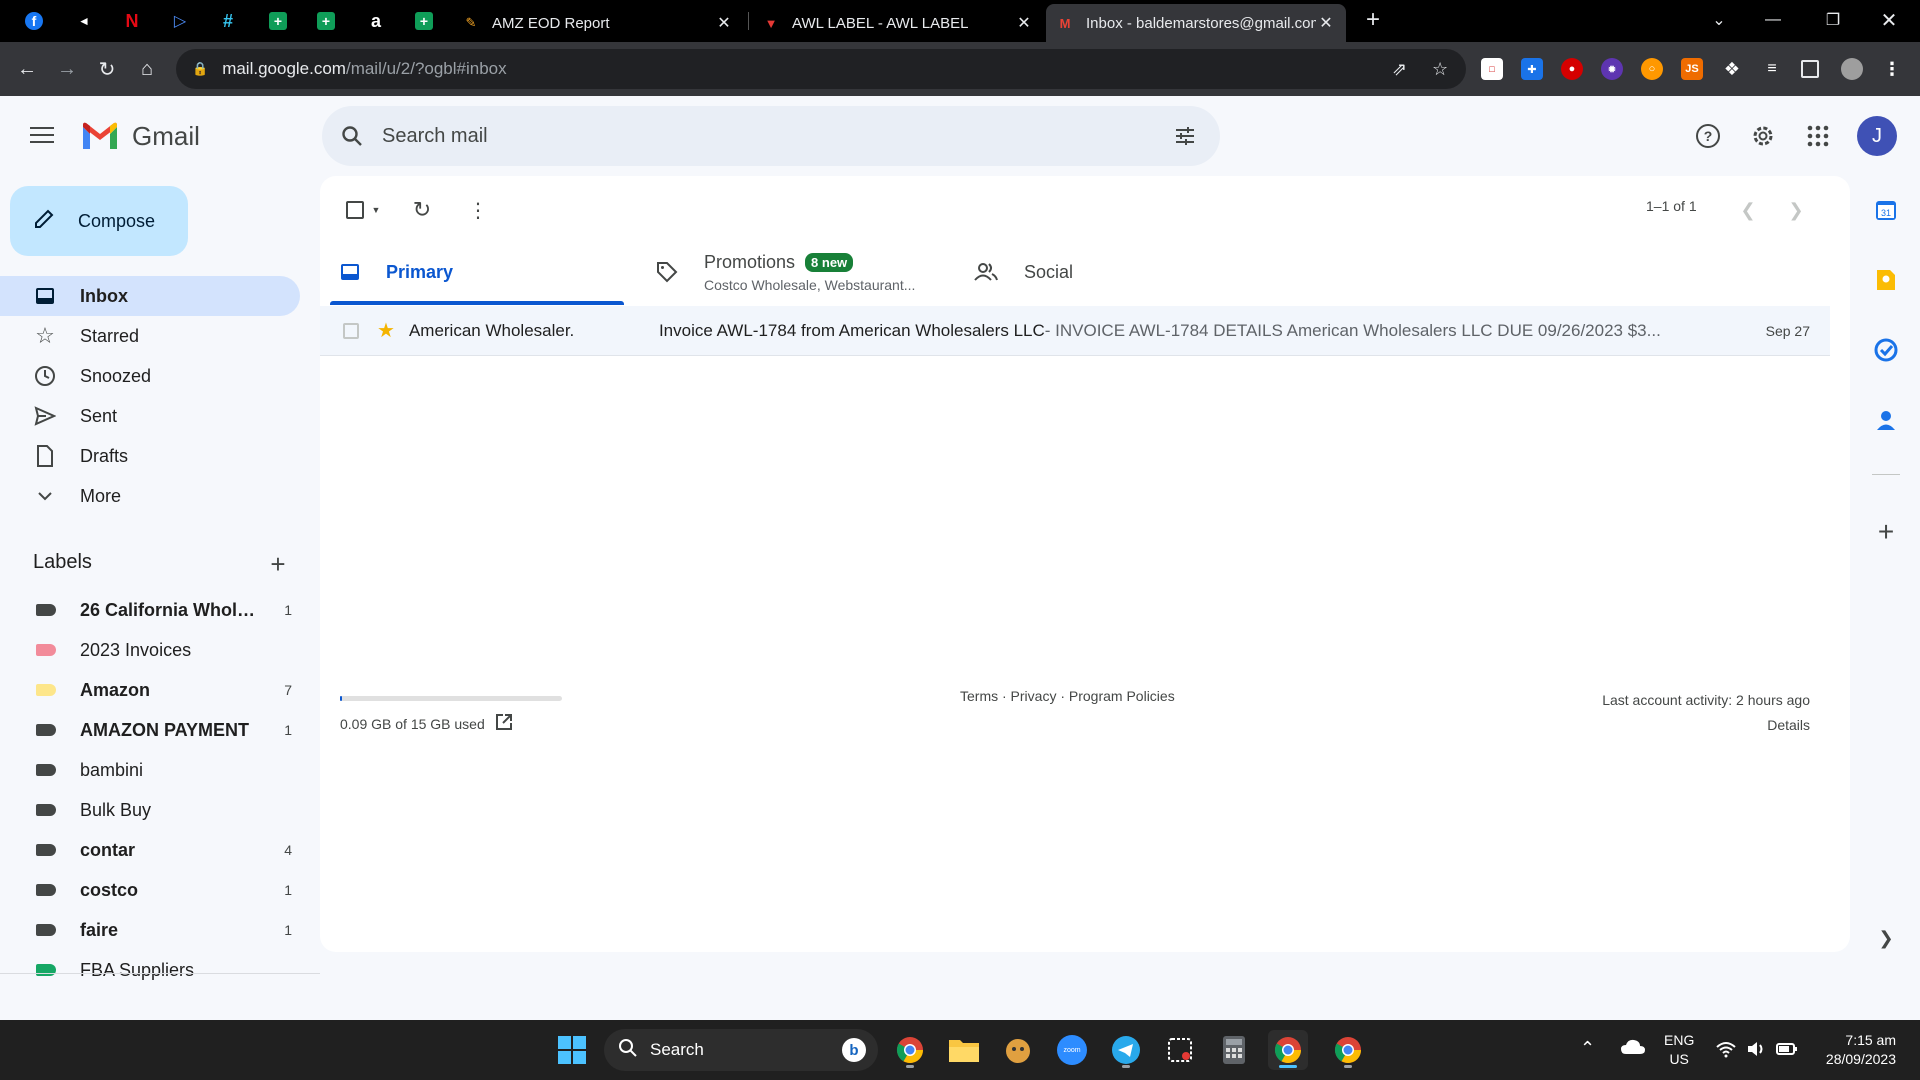  I want to click on create-label-plus-icon: +, so click(278, 564).